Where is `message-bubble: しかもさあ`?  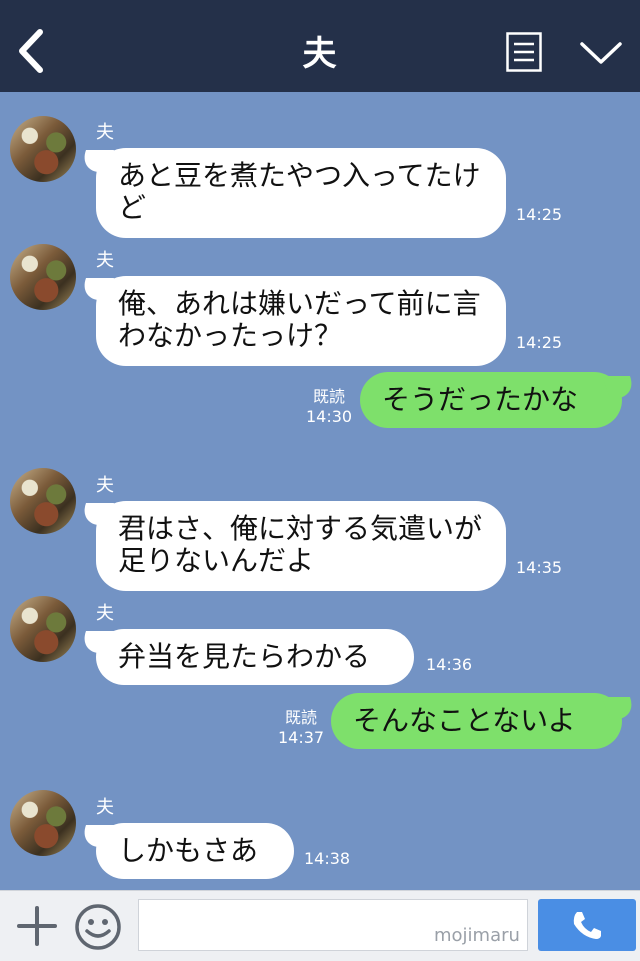
message-bubble: しかもさあ is located at coordinates (195, 851).